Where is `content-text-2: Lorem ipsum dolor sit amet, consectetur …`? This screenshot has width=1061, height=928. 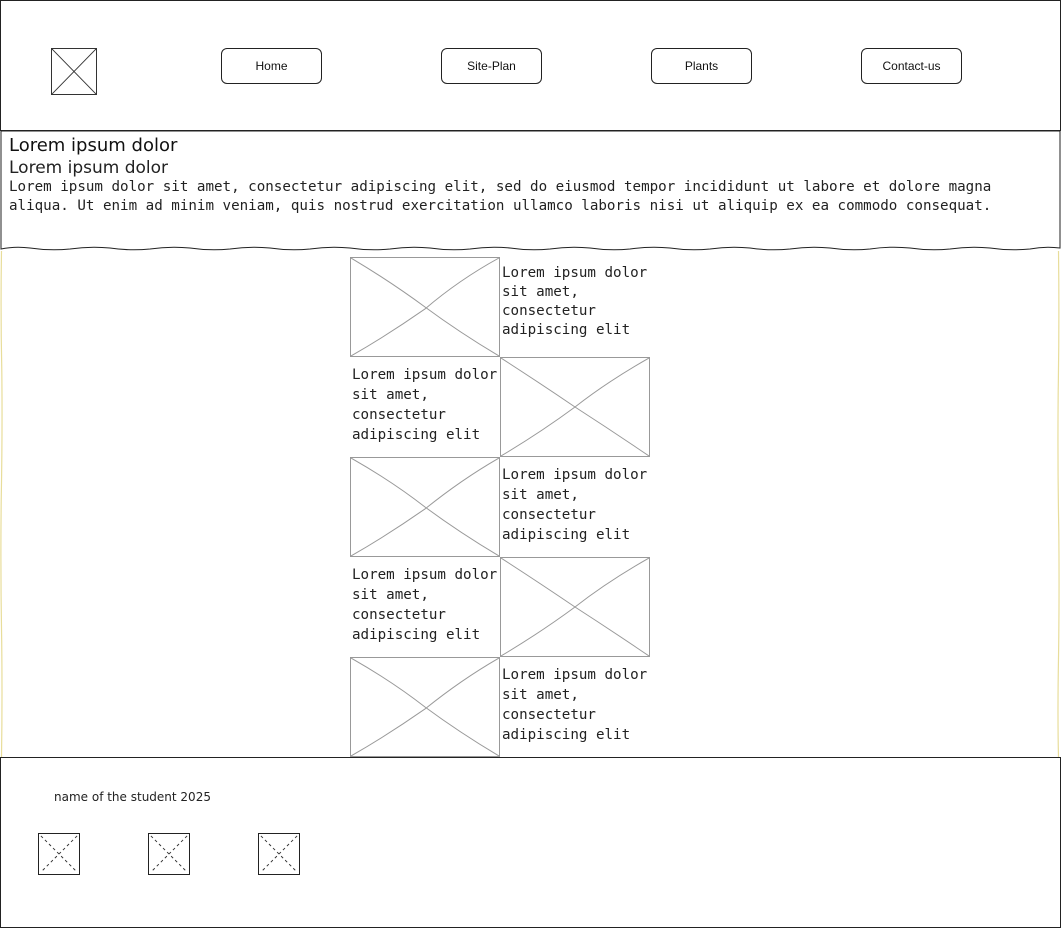
content-text-2: Lorem ipsum dolor sit amet, consectetur … is located at coordinates (425, 405).